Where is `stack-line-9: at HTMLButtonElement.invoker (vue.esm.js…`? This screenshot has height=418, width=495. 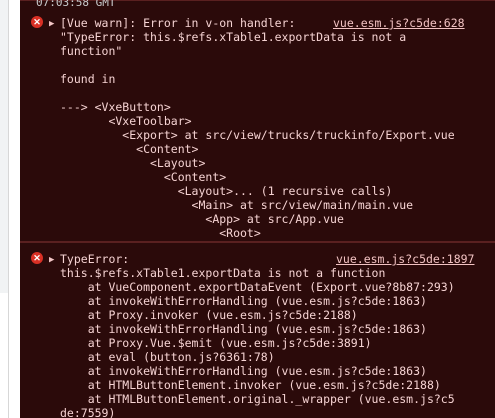
stack-line-9: at HTMLButtonElement.invoker (vue.esm.js… is located at coordinates (250, 385).